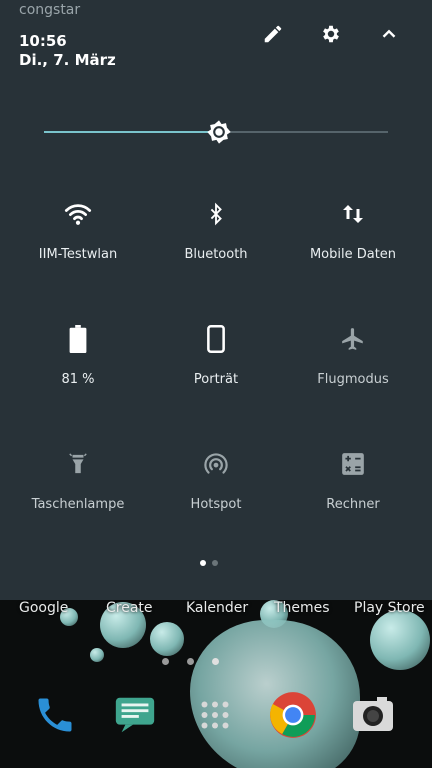 This screenshot has width=432, height=768. I want to click on tile-flashlight: Taschenlampe, so click(78, 481).